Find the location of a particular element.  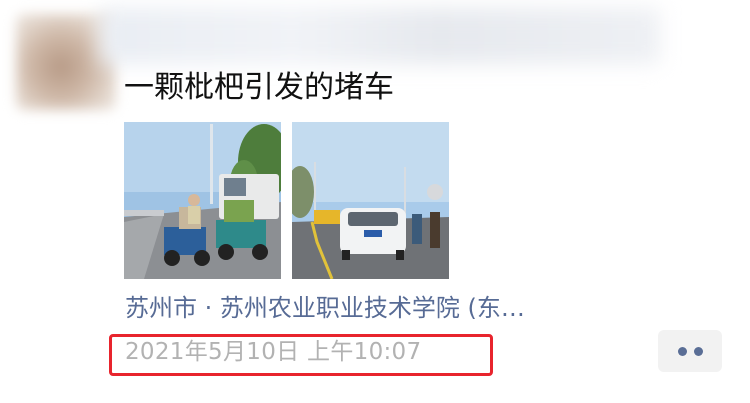

post-text: 一颗枇杷引发的堵车 is located at coordinates (259, 87).